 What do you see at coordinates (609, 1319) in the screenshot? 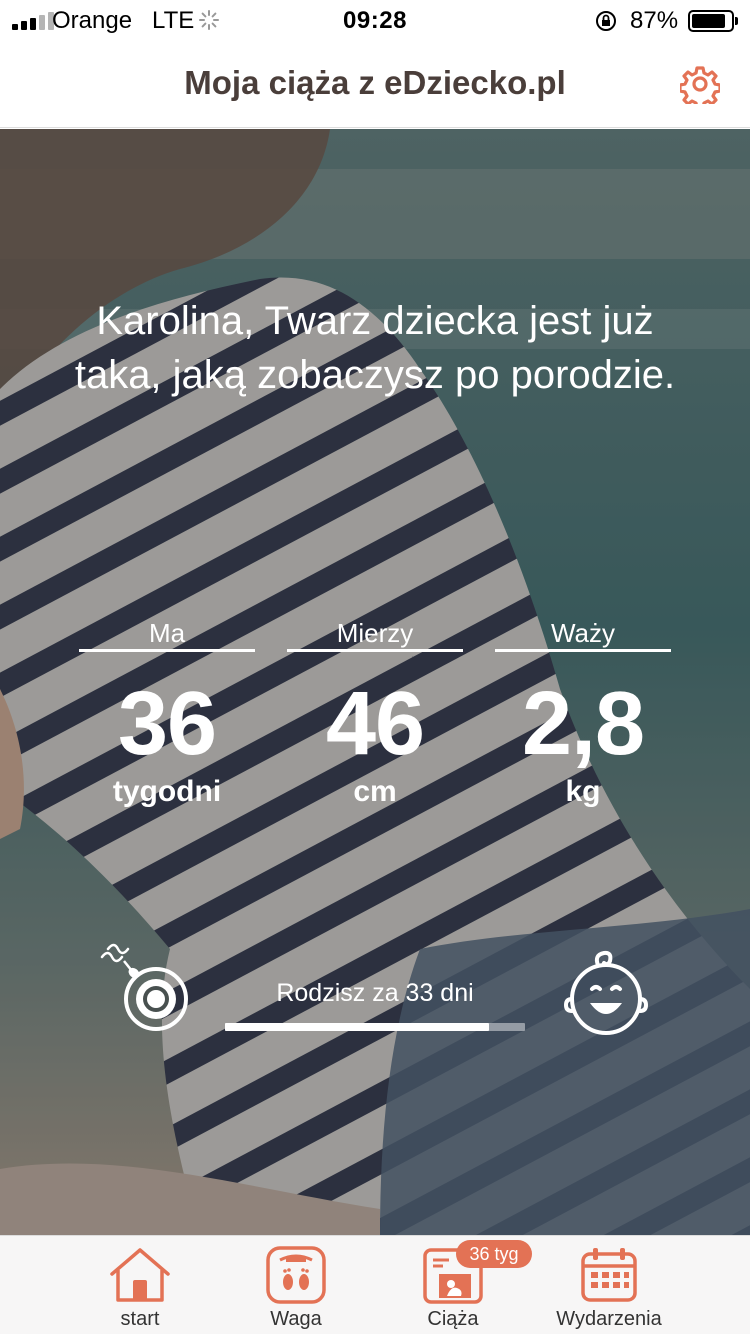
I see `tab-label: Wydarzenia` at bounding box center [609, 1319].